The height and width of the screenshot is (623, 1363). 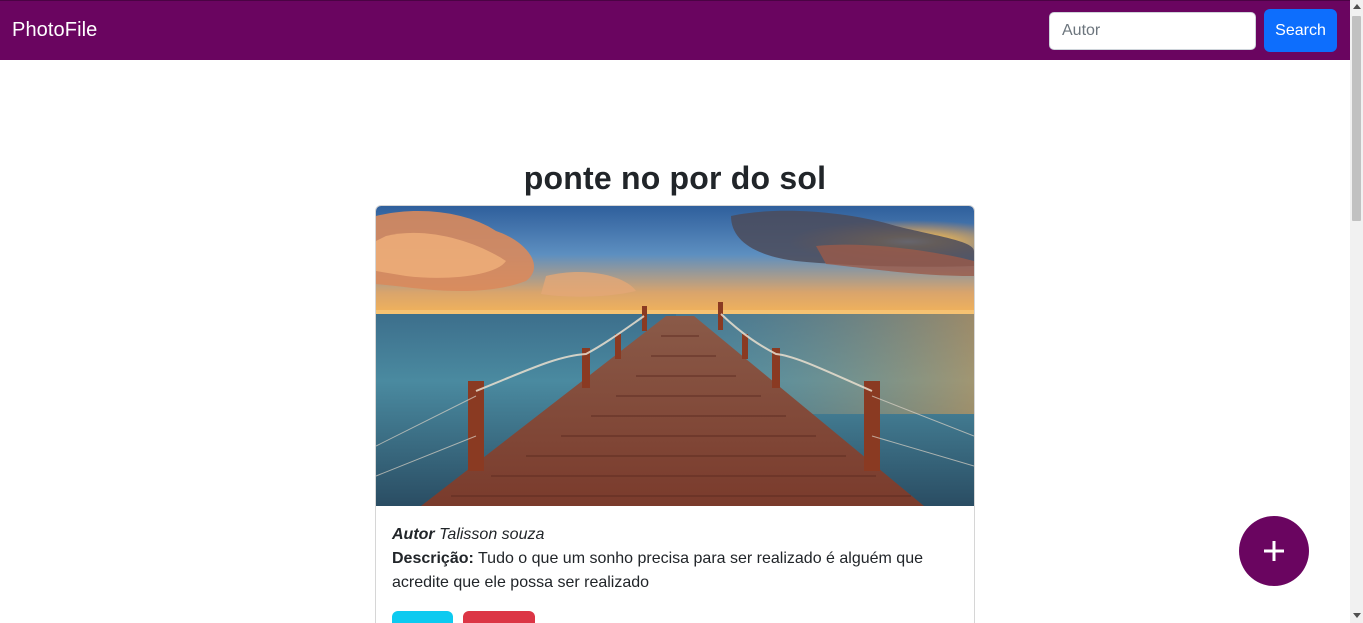 I want to click on search-form: Search, so click(x=1193, y=30).